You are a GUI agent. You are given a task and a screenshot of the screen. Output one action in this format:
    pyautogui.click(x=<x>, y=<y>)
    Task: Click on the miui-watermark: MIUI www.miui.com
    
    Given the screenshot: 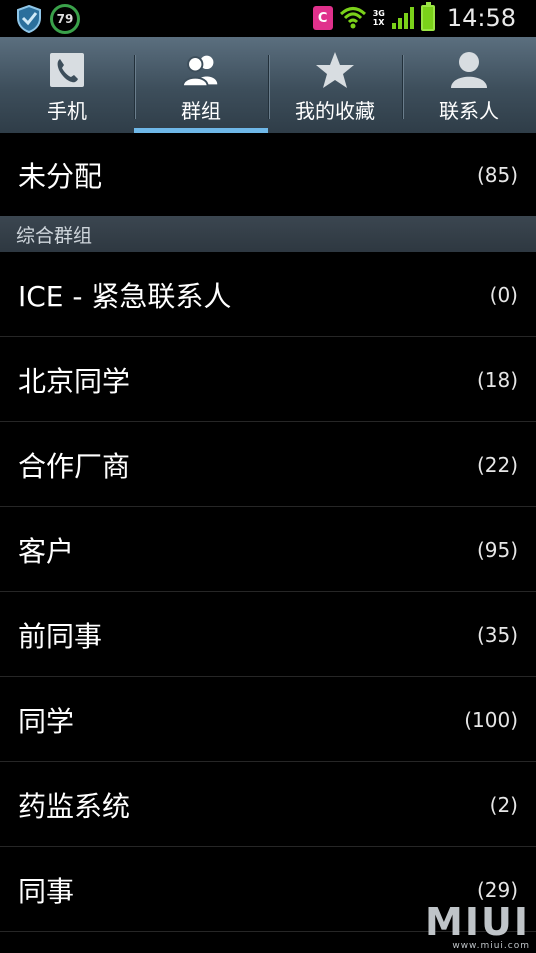 What is the action you would take?
    pyautogui.click(x=477, y=927)
    